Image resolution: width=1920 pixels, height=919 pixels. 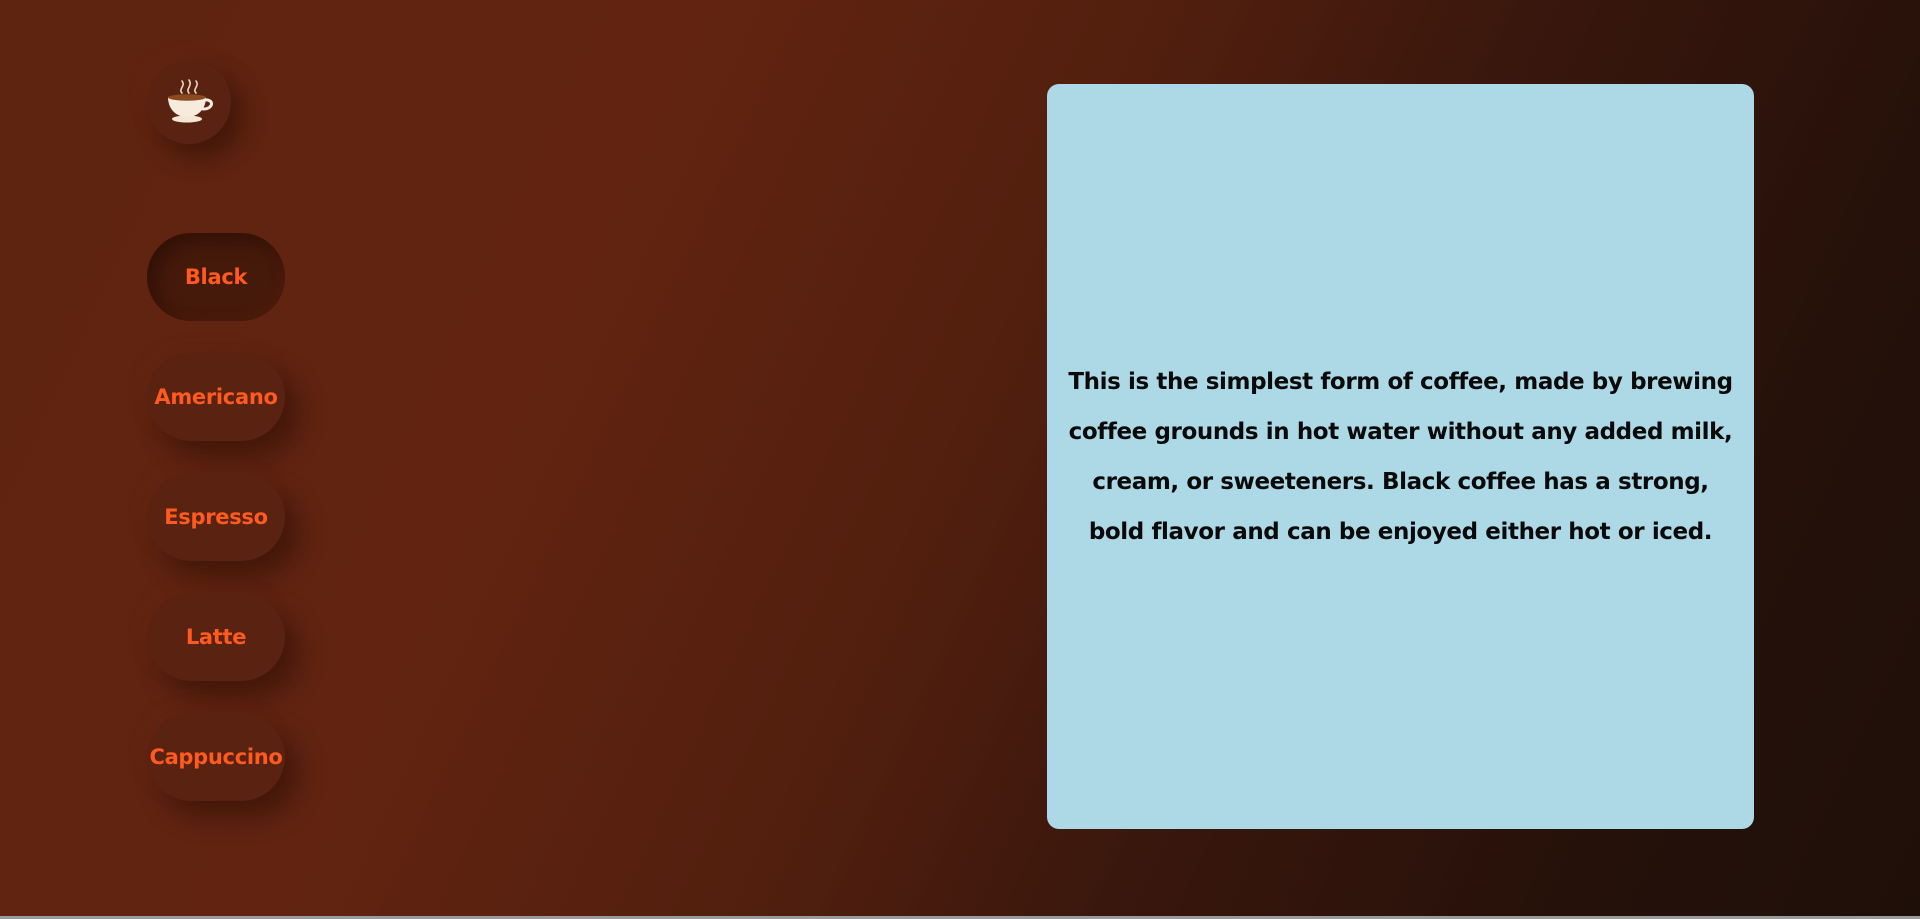 I want to click on coffee-cup-icon, so click(x=190, y=101).